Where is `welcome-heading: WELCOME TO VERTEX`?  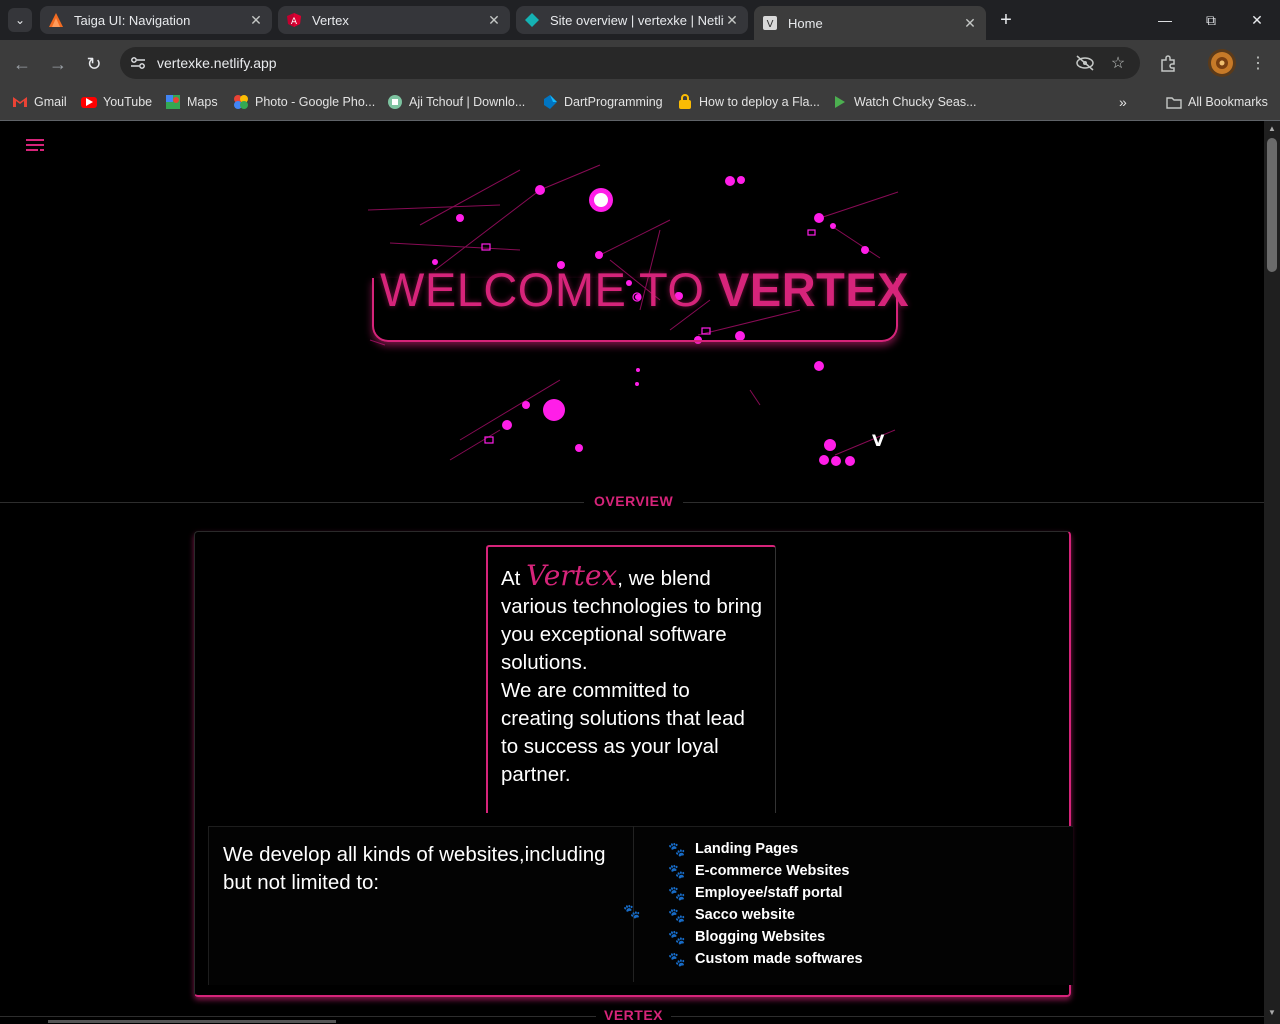
welcome-heading: WELCOME TO VERTEX is located at coordinates (644, 289).